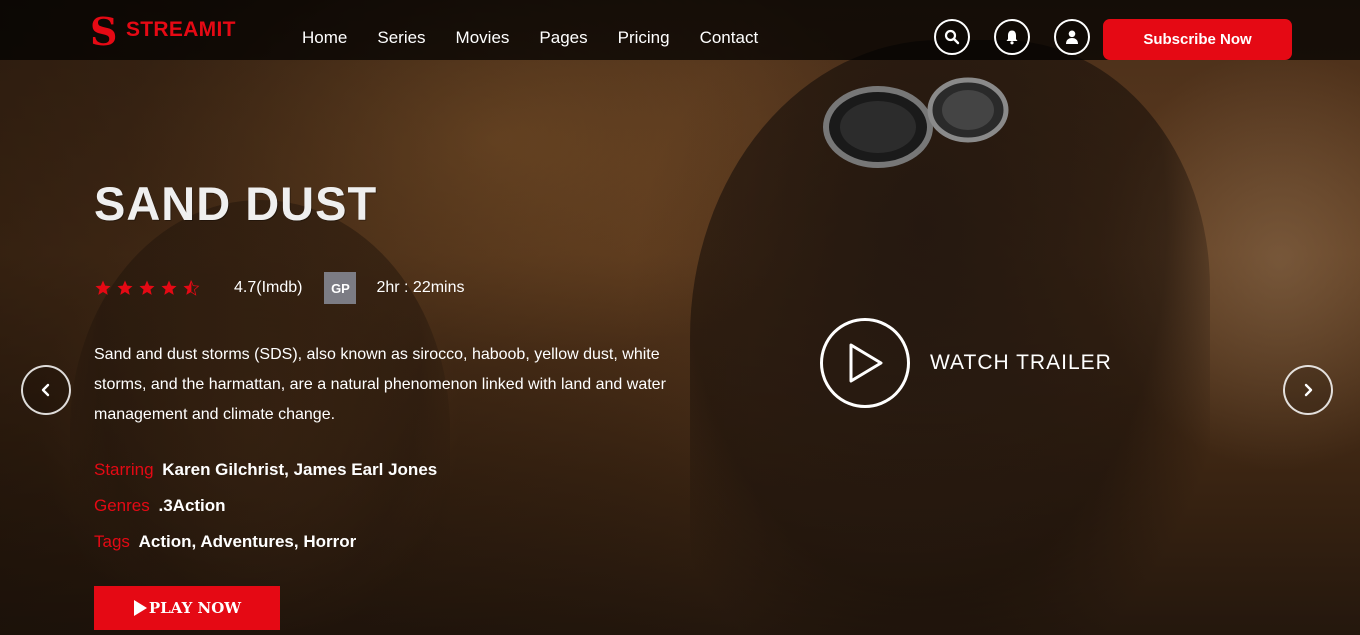 This screenshot has width=1360, height=635. What do you see at coordinates (124, 469) in the screenshot?
I see `starring-label: Starring` at bounding box center [124, 469].